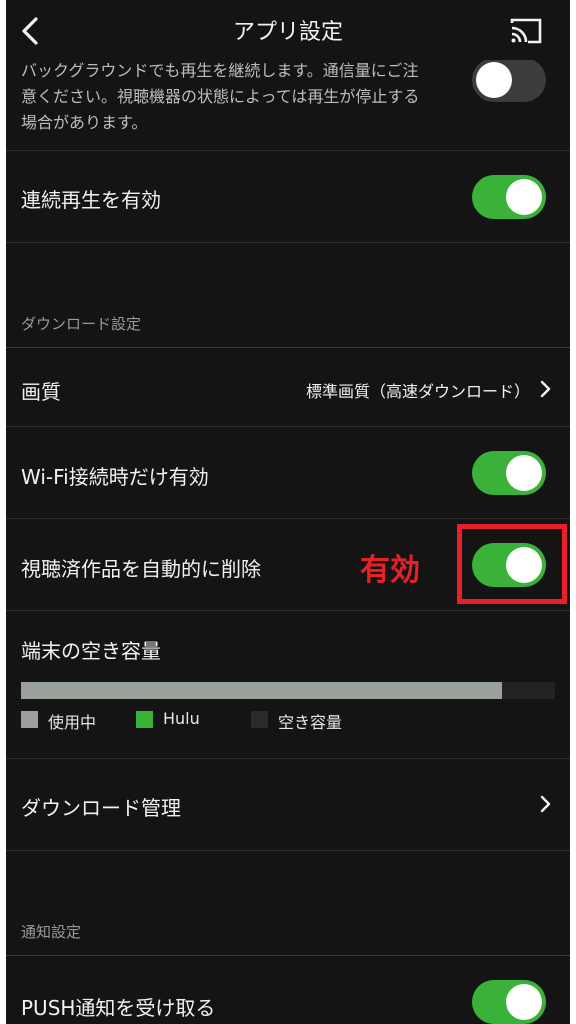 The height and width of the screenshot is (1024, 576). Describe the element at coordinates (101, 808) in the screenshot. I see `download-manage-label: ダウンロード管理` at that location.